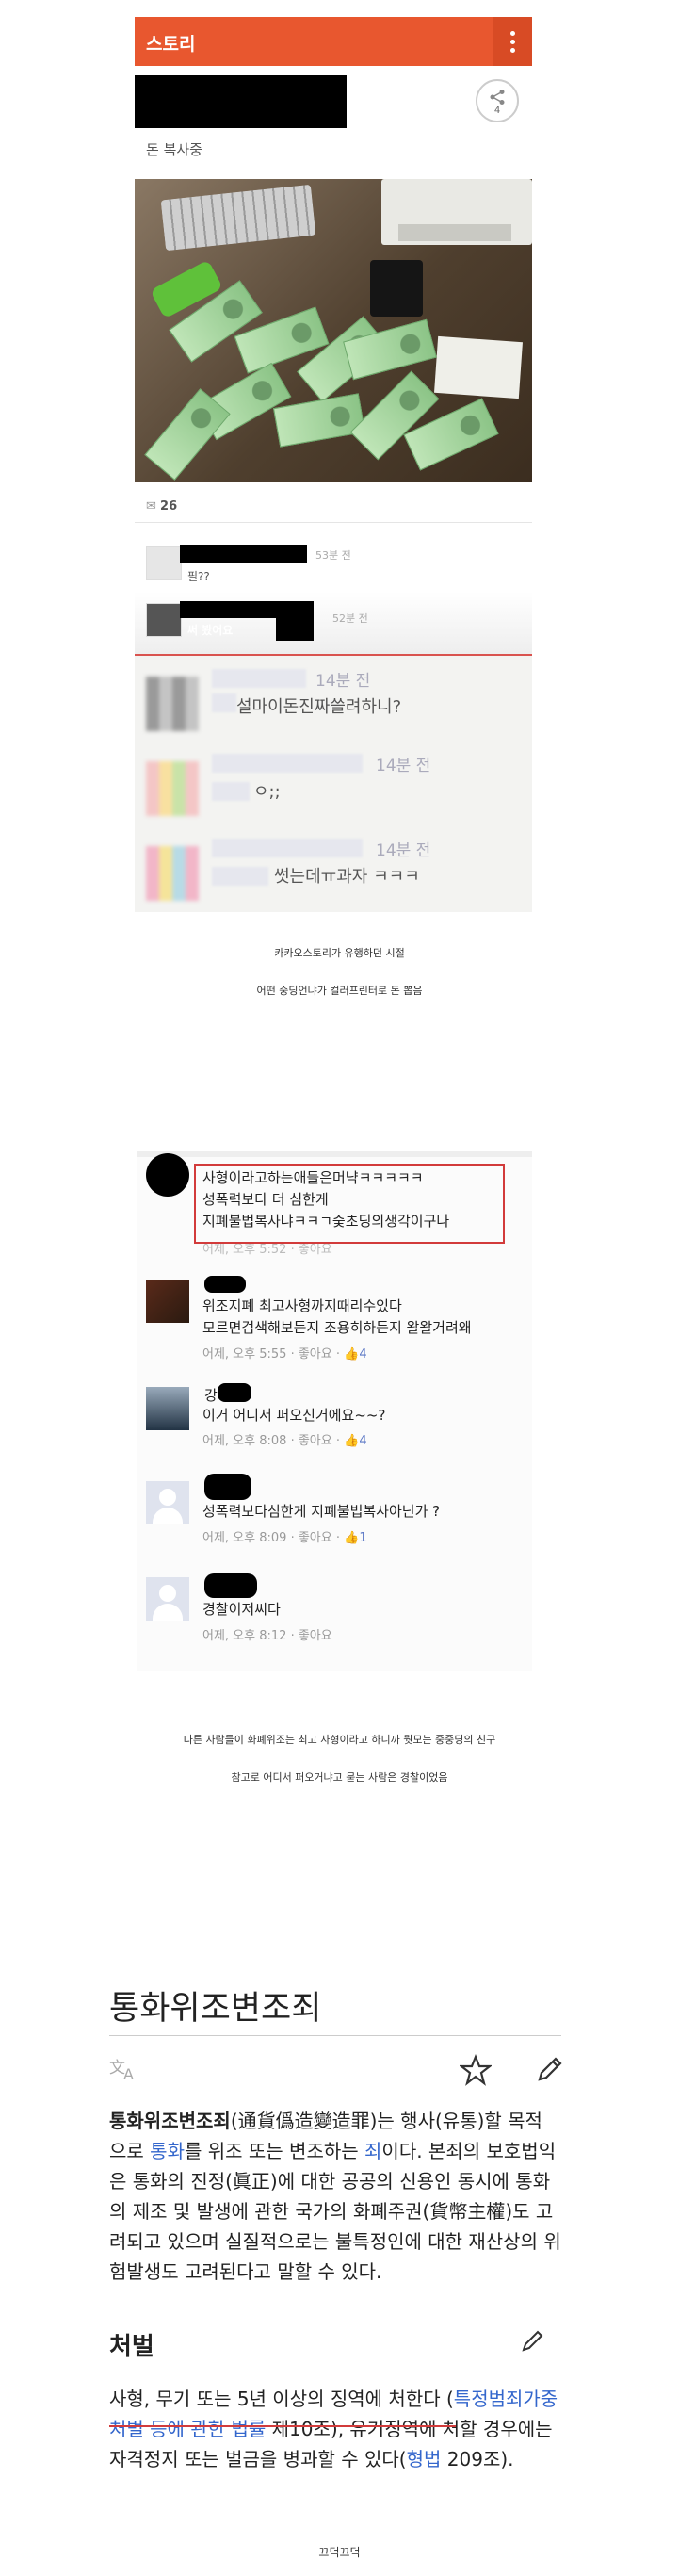  Describe the element at coordinates (506, 2399) in the screenshot. I see `link-special-act: 특정범죄가중` at that location.